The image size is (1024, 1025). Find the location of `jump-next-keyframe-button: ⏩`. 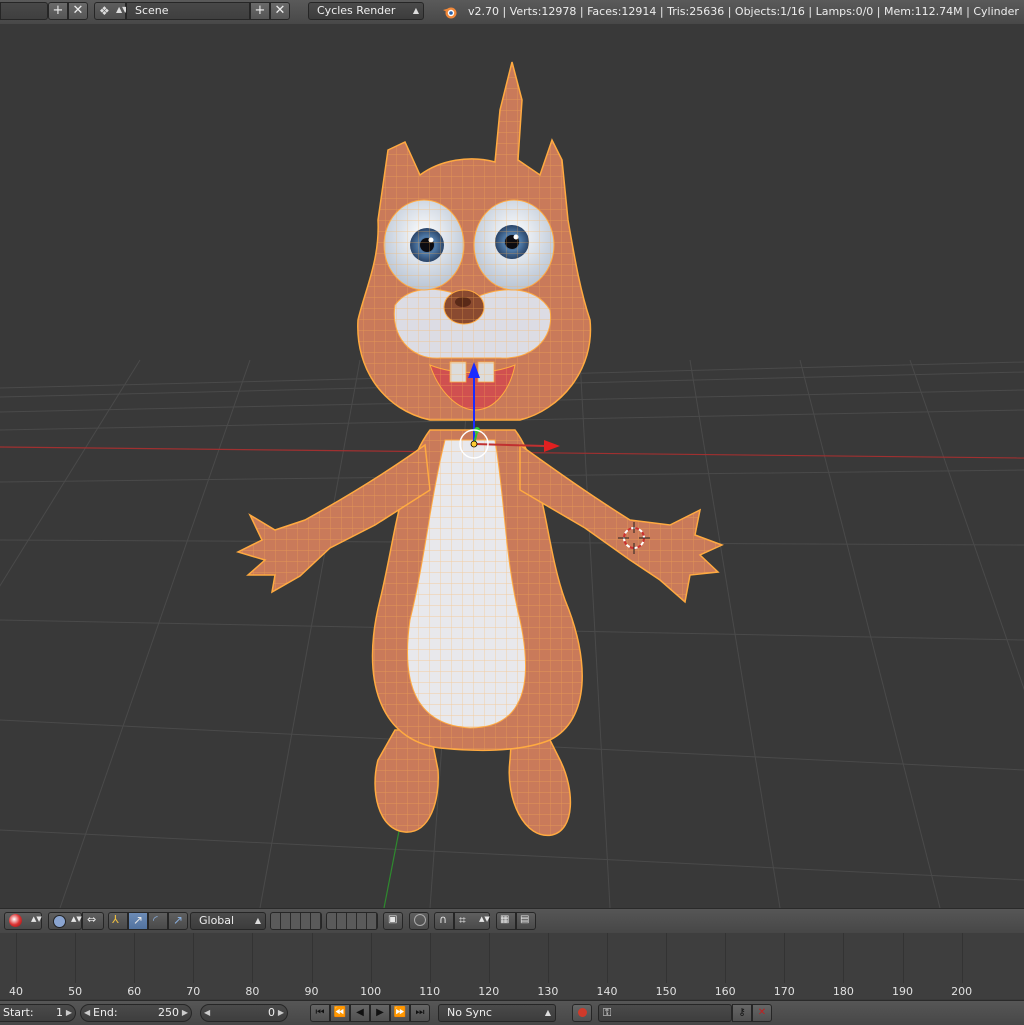

jump-next-keyframe-button: ⏩ is located at coordinates (400, 1013).